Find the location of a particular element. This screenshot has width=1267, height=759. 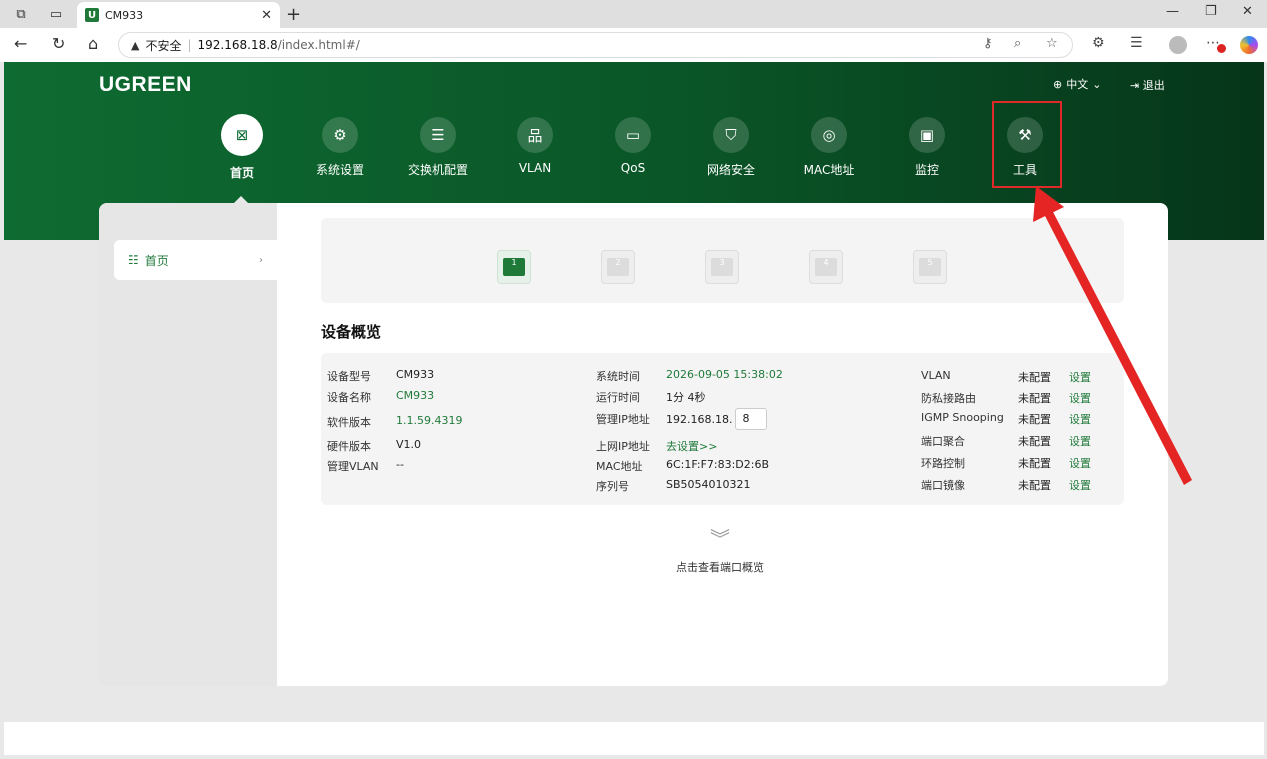

port-label: 3 is located at coordinates (722, 267).